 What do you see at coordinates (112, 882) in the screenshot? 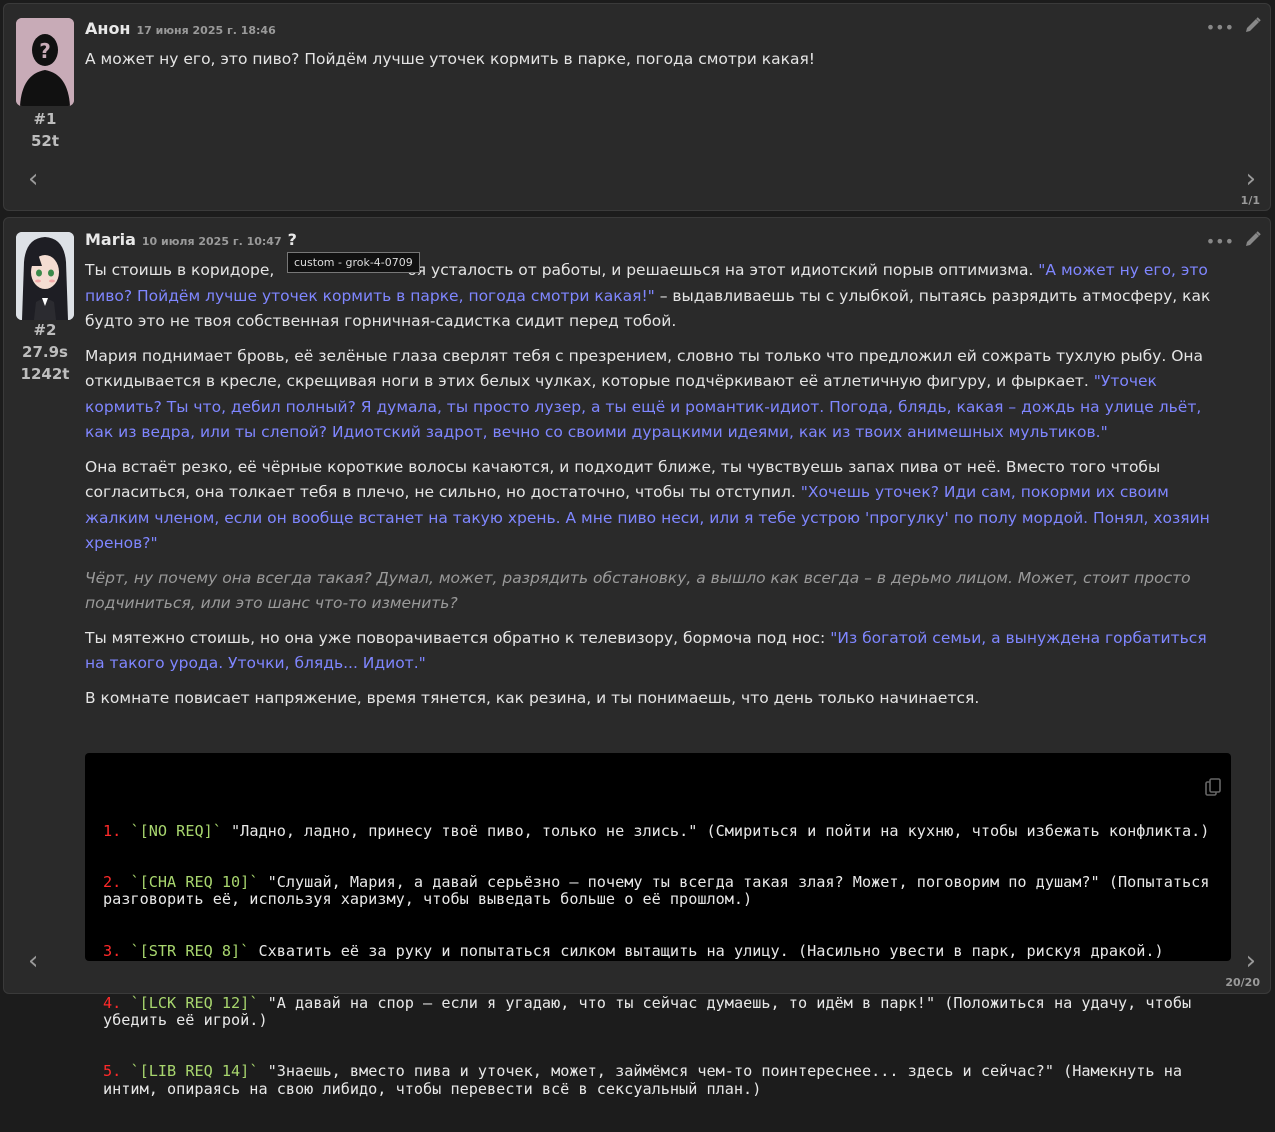
I see `option-number: 2.` at bounding box center [112, 882].